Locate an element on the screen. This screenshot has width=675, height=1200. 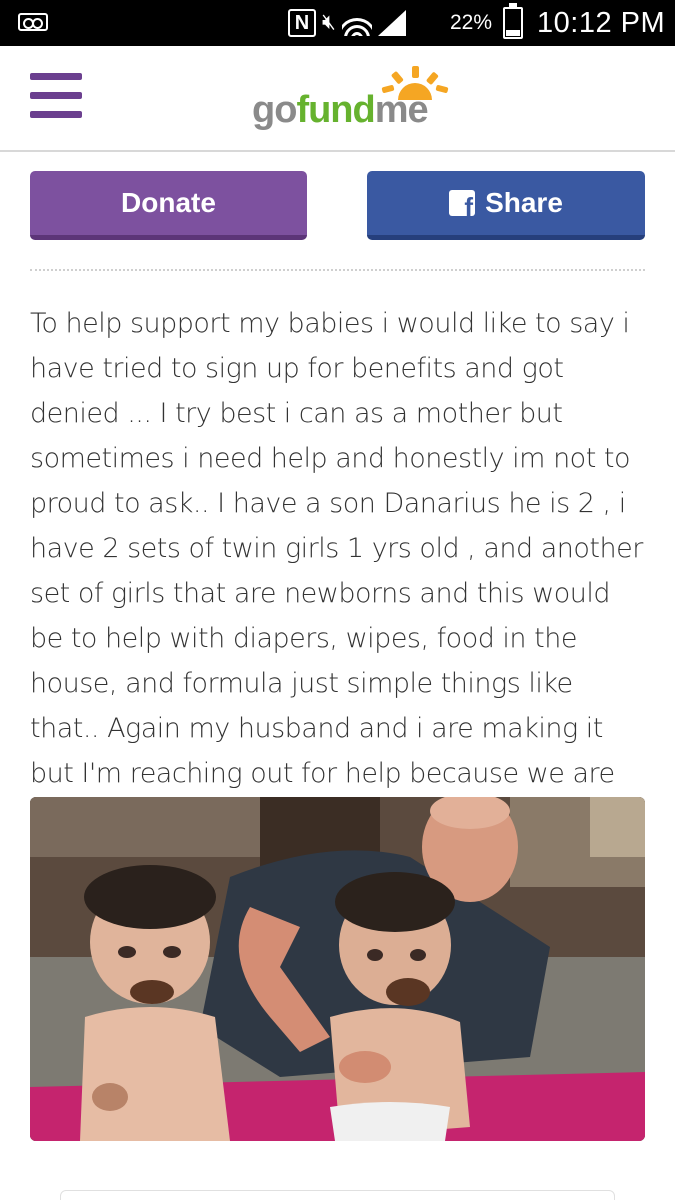
status-bar: N 🔇︎ 22% ⚡ 10:12 PM is located at coordinates (337, 23).